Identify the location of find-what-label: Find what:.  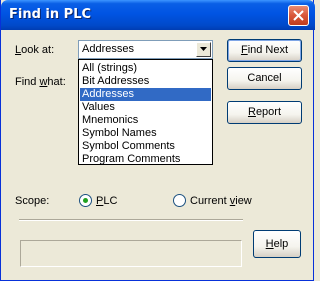
(40, 82).